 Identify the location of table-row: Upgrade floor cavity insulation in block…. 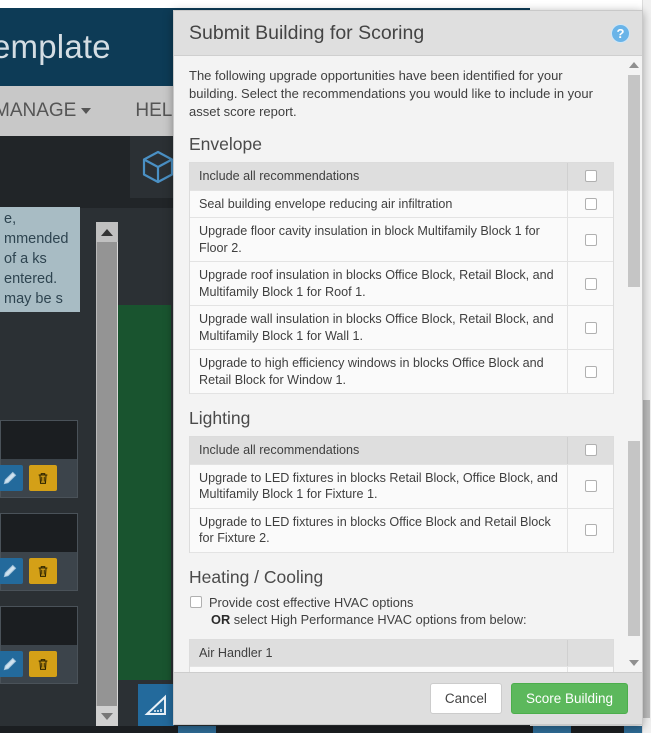
(401, 240).